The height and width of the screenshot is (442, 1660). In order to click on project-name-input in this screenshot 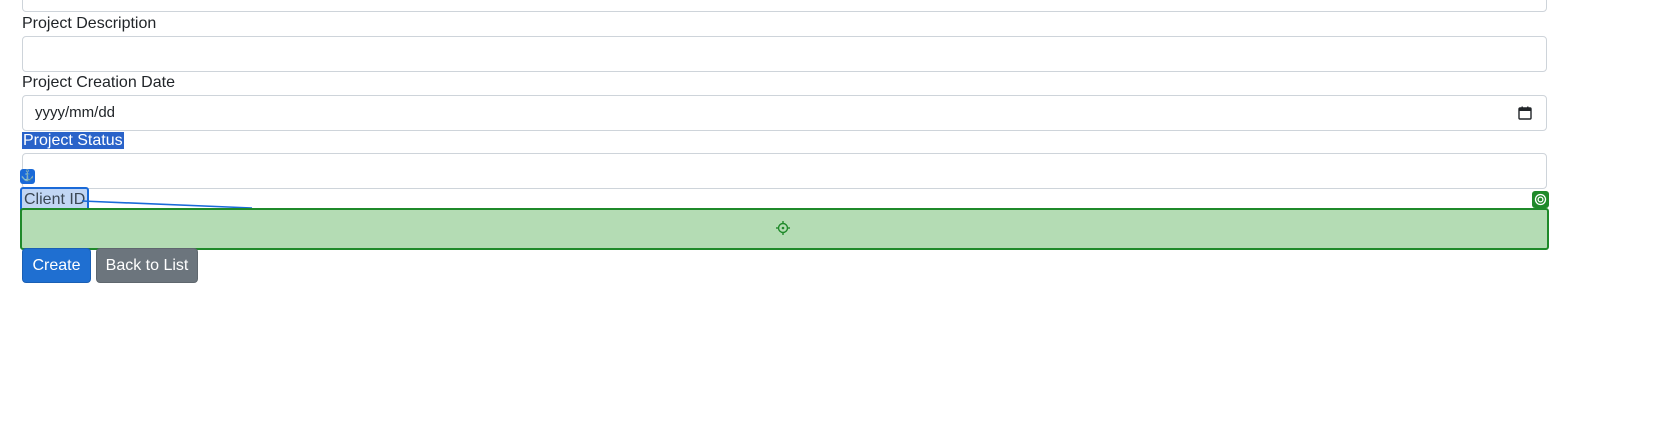, I will do `click(784, 6)`.